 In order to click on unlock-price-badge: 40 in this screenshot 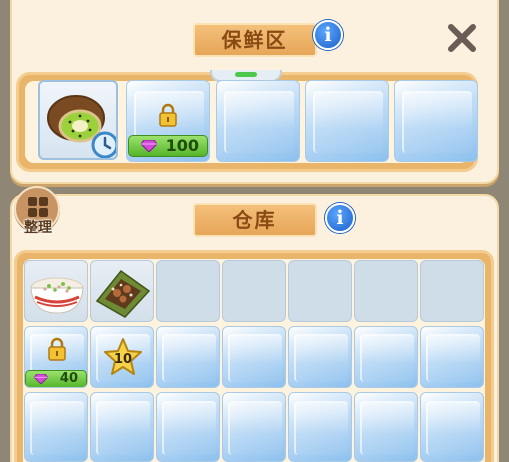, I will do `click(56, 378)`.